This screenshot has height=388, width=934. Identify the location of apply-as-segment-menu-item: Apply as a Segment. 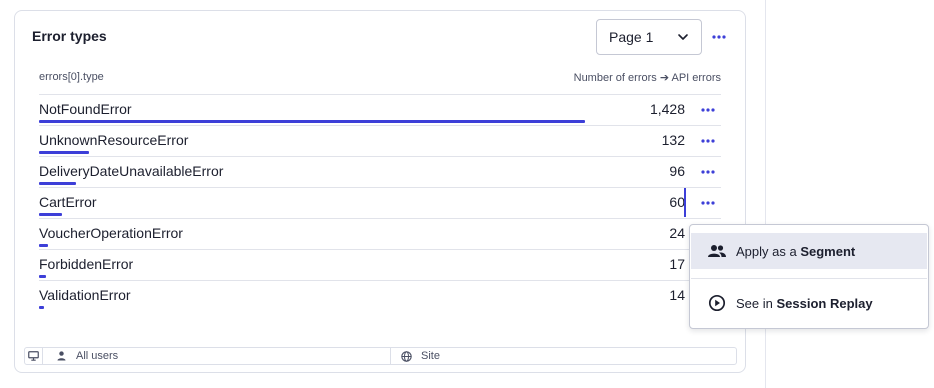
(809, 251).